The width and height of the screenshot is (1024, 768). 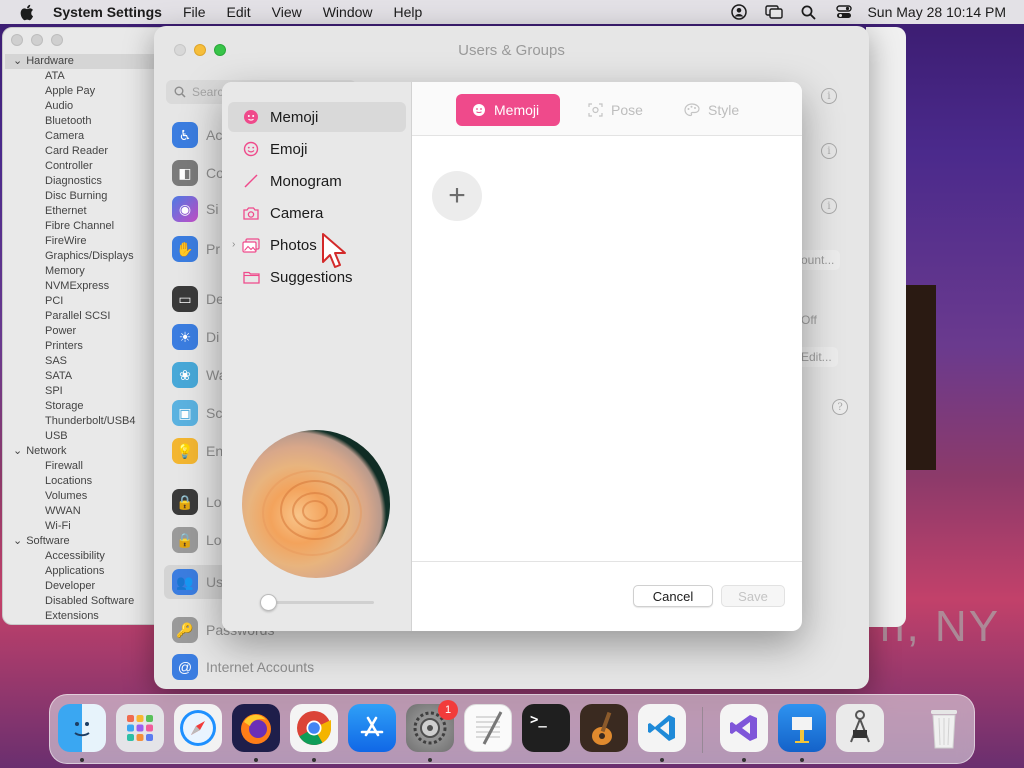 What do you see at coordinates (317, 149) in the screenshot?
I see `source-item-emoji: Emoji` at bounding box center [317, 149].